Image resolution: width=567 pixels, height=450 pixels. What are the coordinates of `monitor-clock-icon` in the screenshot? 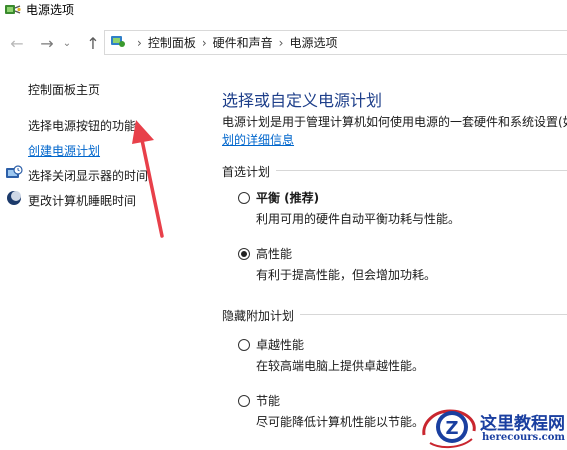 It's located at (14, 176).